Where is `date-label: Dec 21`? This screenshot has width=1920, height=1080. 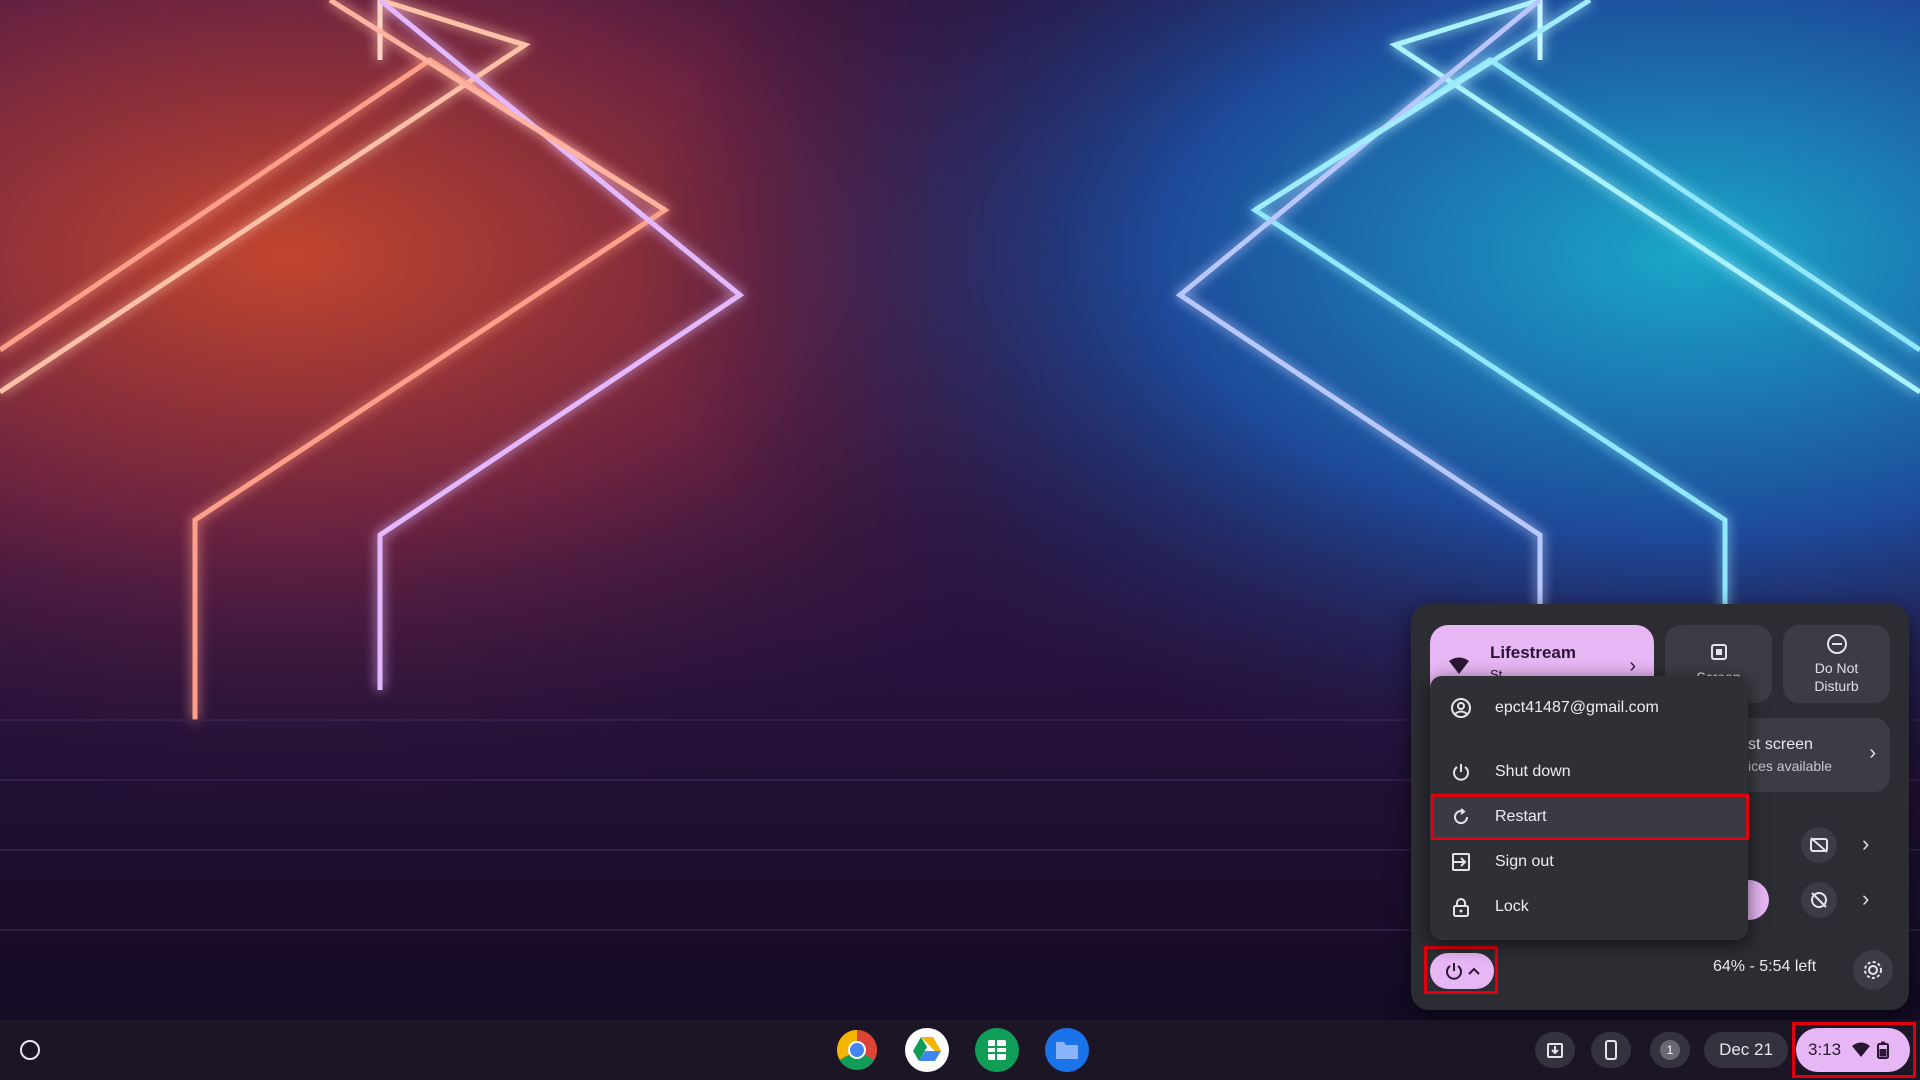 date-label: Dec 21 is located at coordinates (1746, 1049).